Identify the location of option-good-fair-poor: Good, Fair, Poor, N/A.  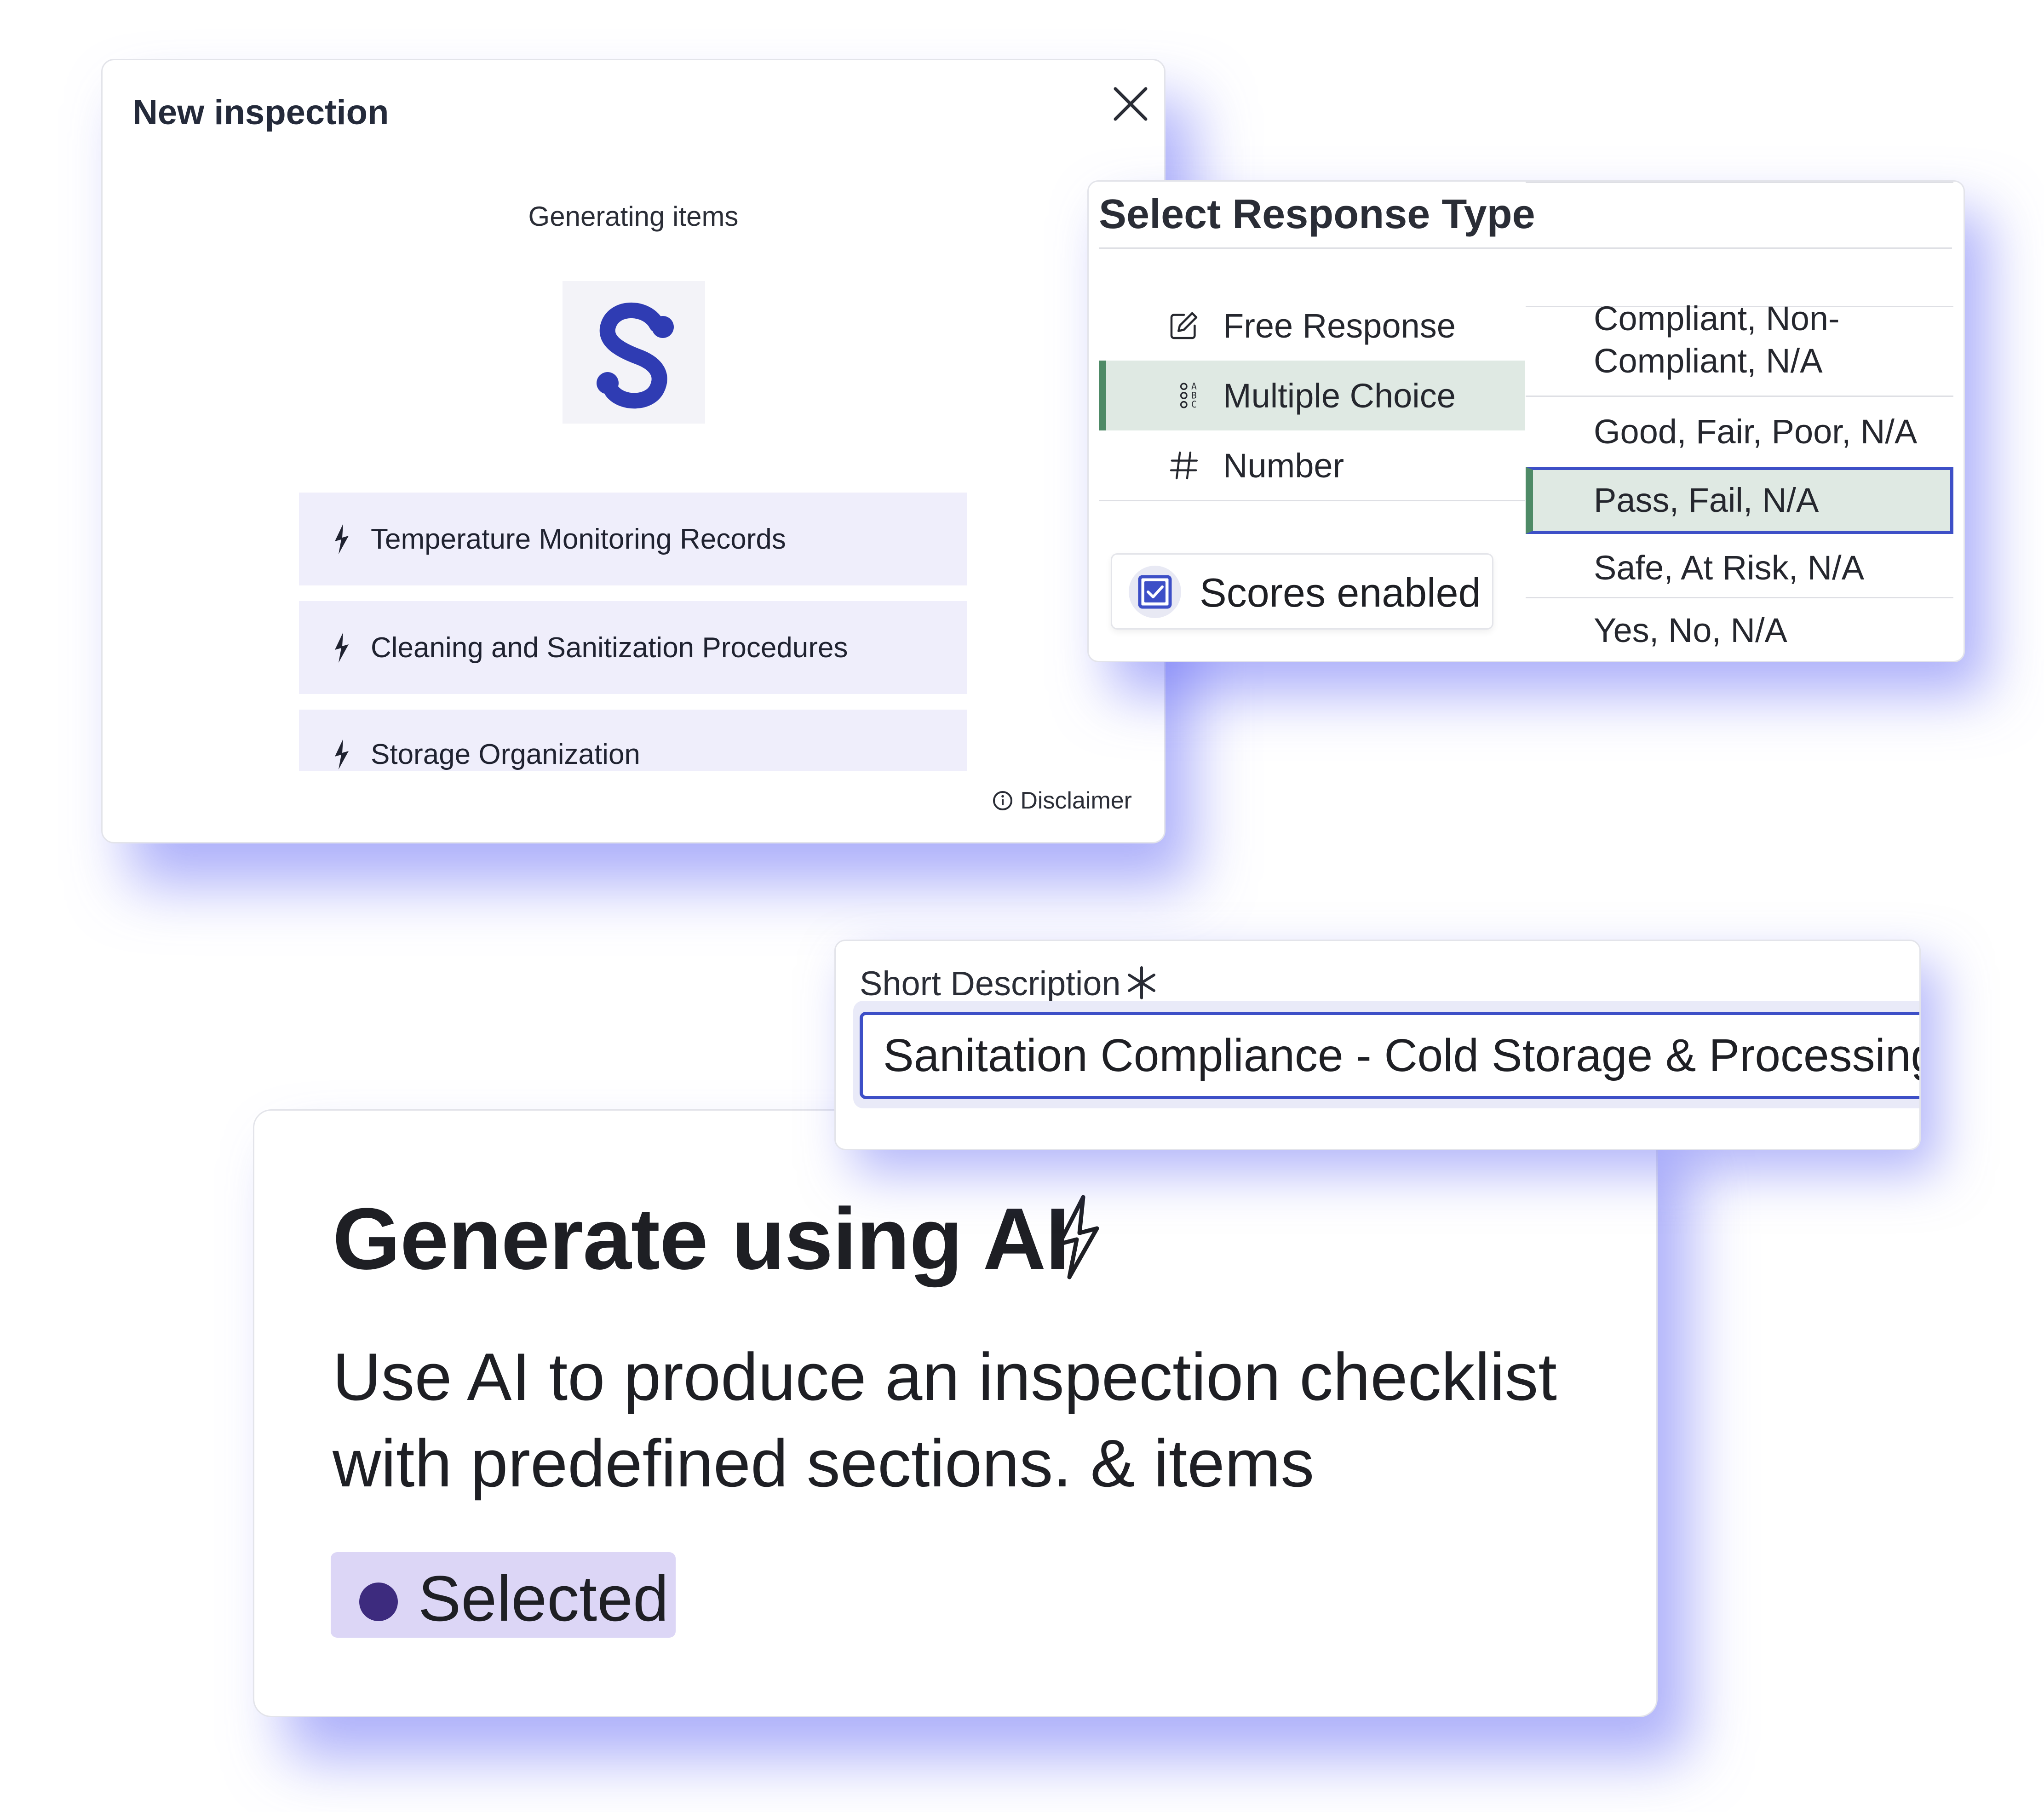
(1739, 430).